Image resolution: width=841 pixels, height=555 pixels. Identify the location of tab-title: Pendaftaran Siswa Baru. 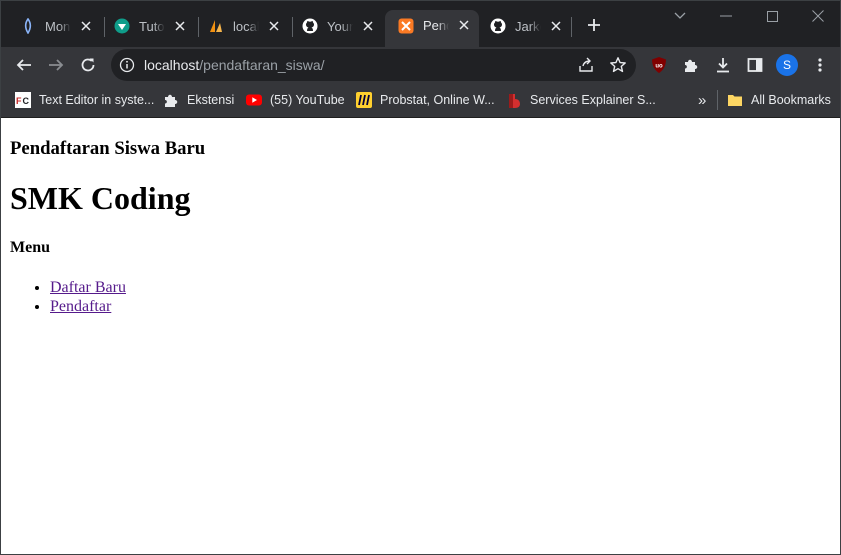
(436, 25).